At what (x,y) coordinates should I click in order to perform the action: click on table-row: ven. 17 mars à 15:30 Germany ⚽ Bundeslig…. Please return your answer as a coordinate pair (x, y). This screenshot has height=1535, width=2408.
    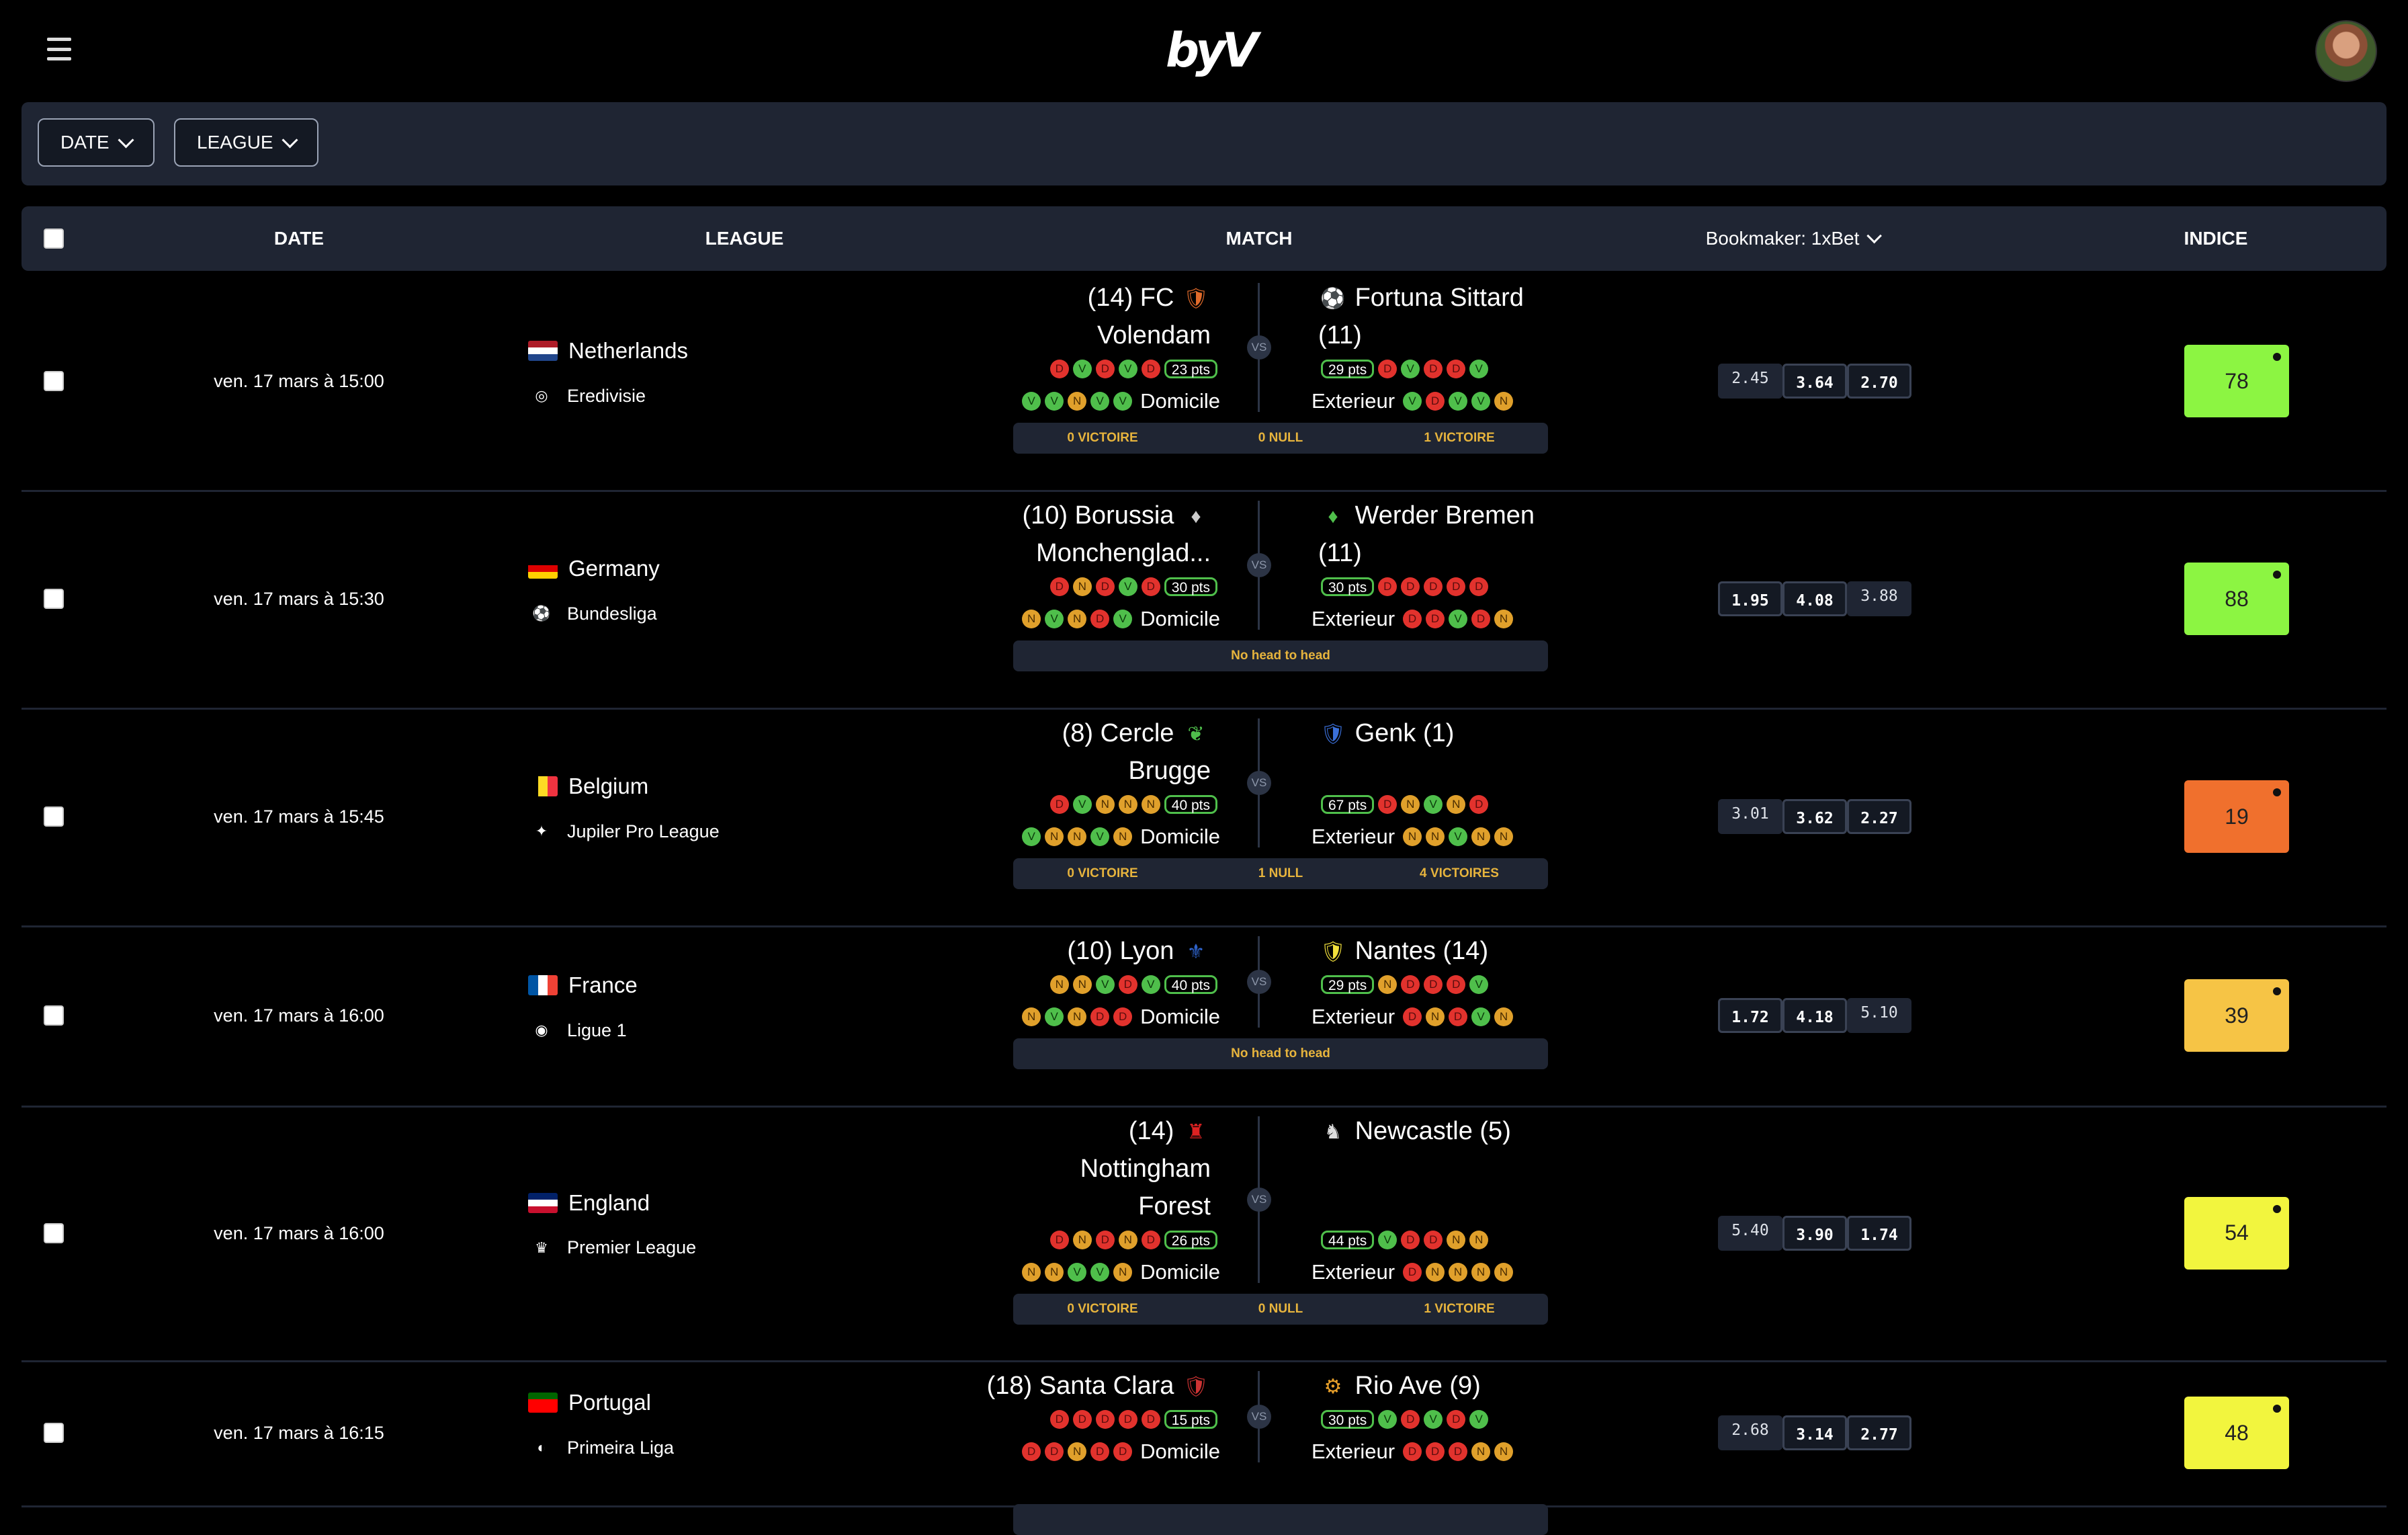
    Looking at the image, I should click on (1204, 600).